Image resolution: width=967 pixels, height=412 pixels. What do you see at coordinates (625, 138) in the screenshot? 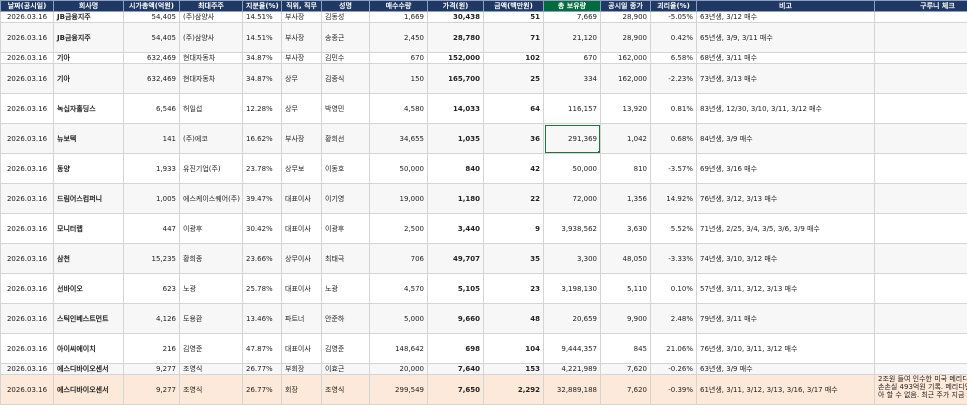
I see `cell-close: 1,042` at bounding box center [625, 138].